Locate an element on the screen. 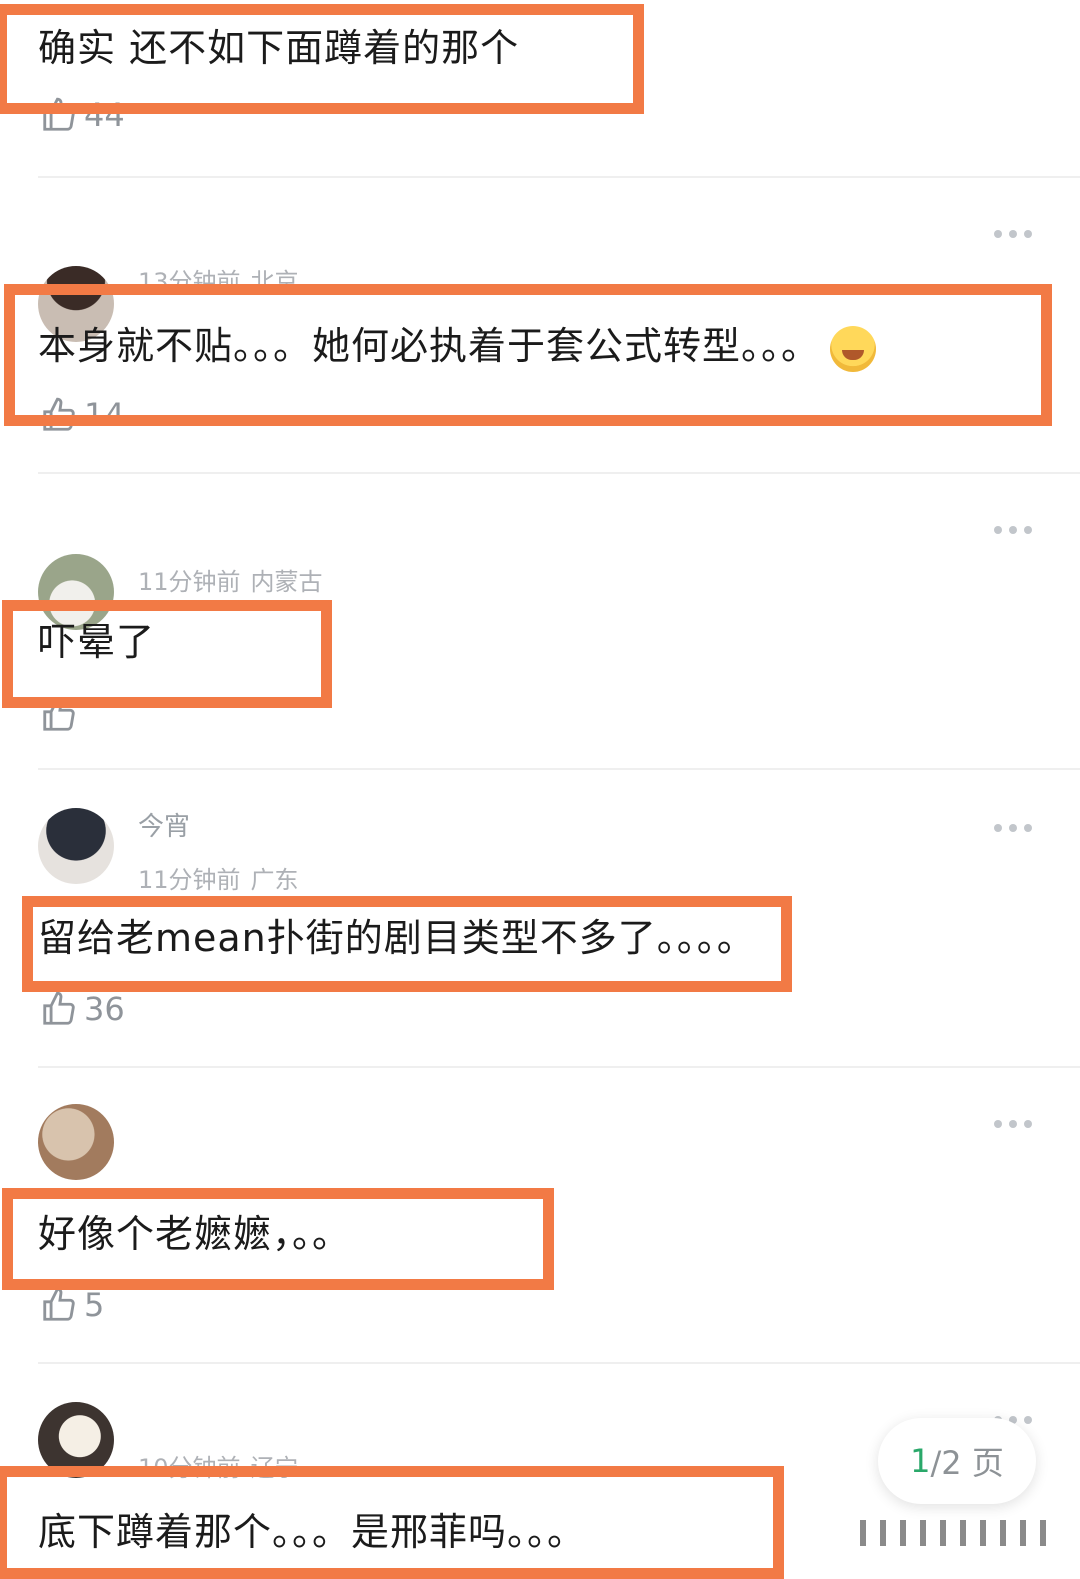  comment-text-content: 本身就不贴。。。她何必执着于套公式转型。。。 is located at coordinates (429, 346).